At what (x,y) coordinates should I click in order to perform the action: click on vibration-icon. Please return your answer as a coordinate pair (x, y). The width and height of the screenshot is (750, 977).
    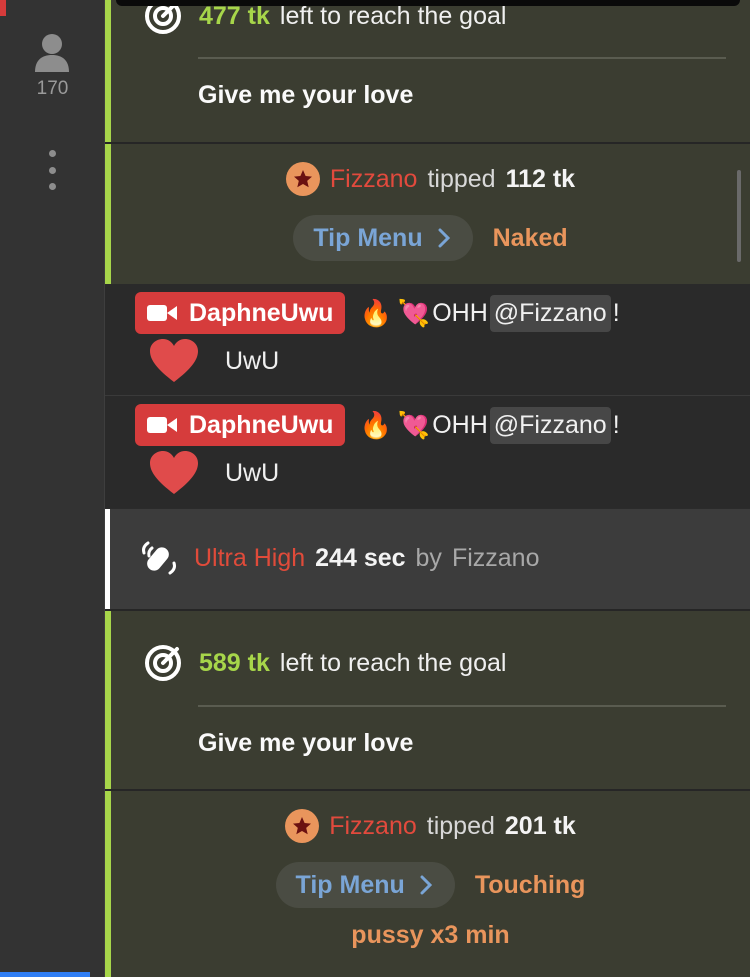
    Looking at the image, I should click on (159, 558).